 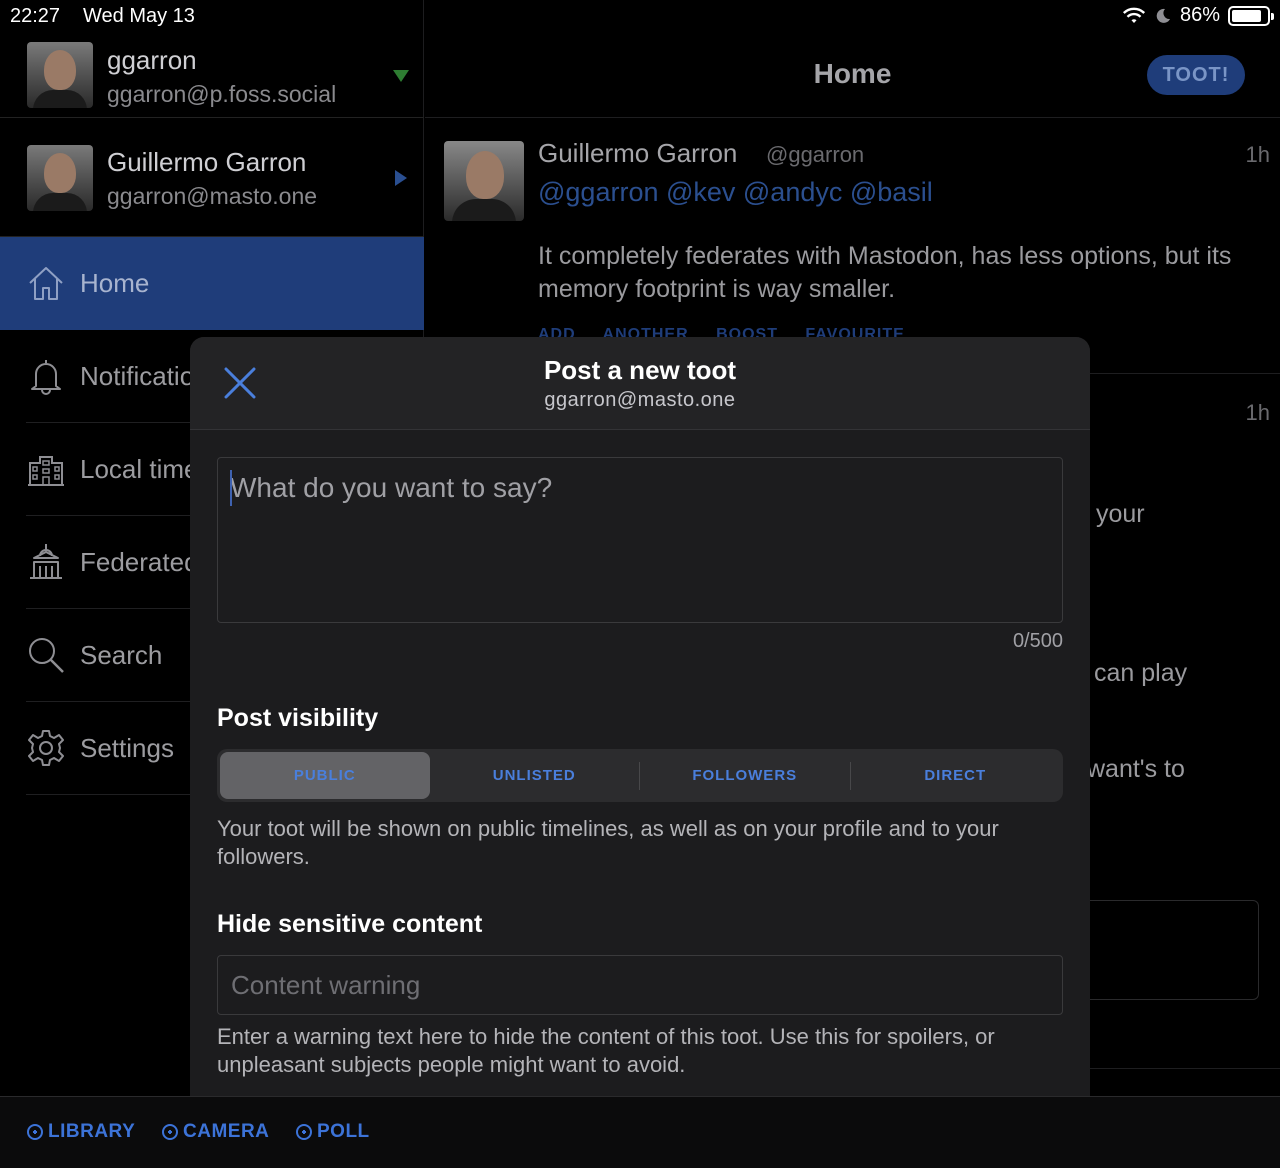 What do you see at coordinates (46, 377) in the screenshot?
I see `bell-icon` at bounding box center [46, 377].